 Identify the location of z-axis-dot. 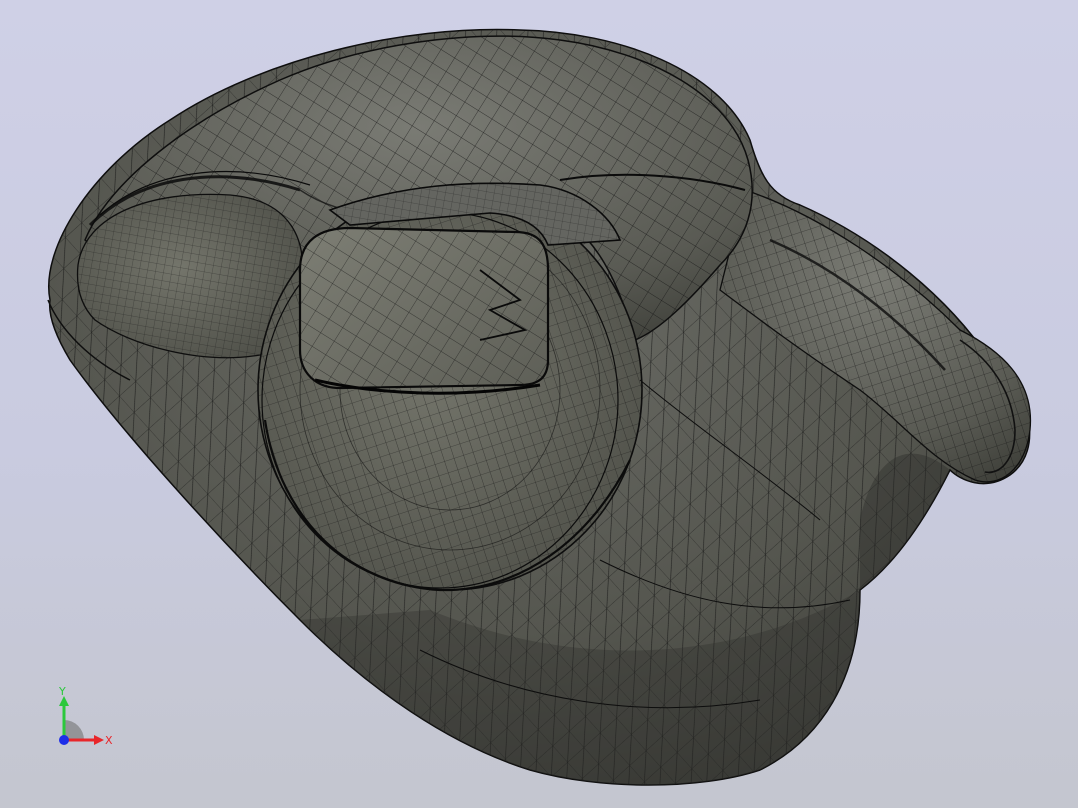
(64, 740).